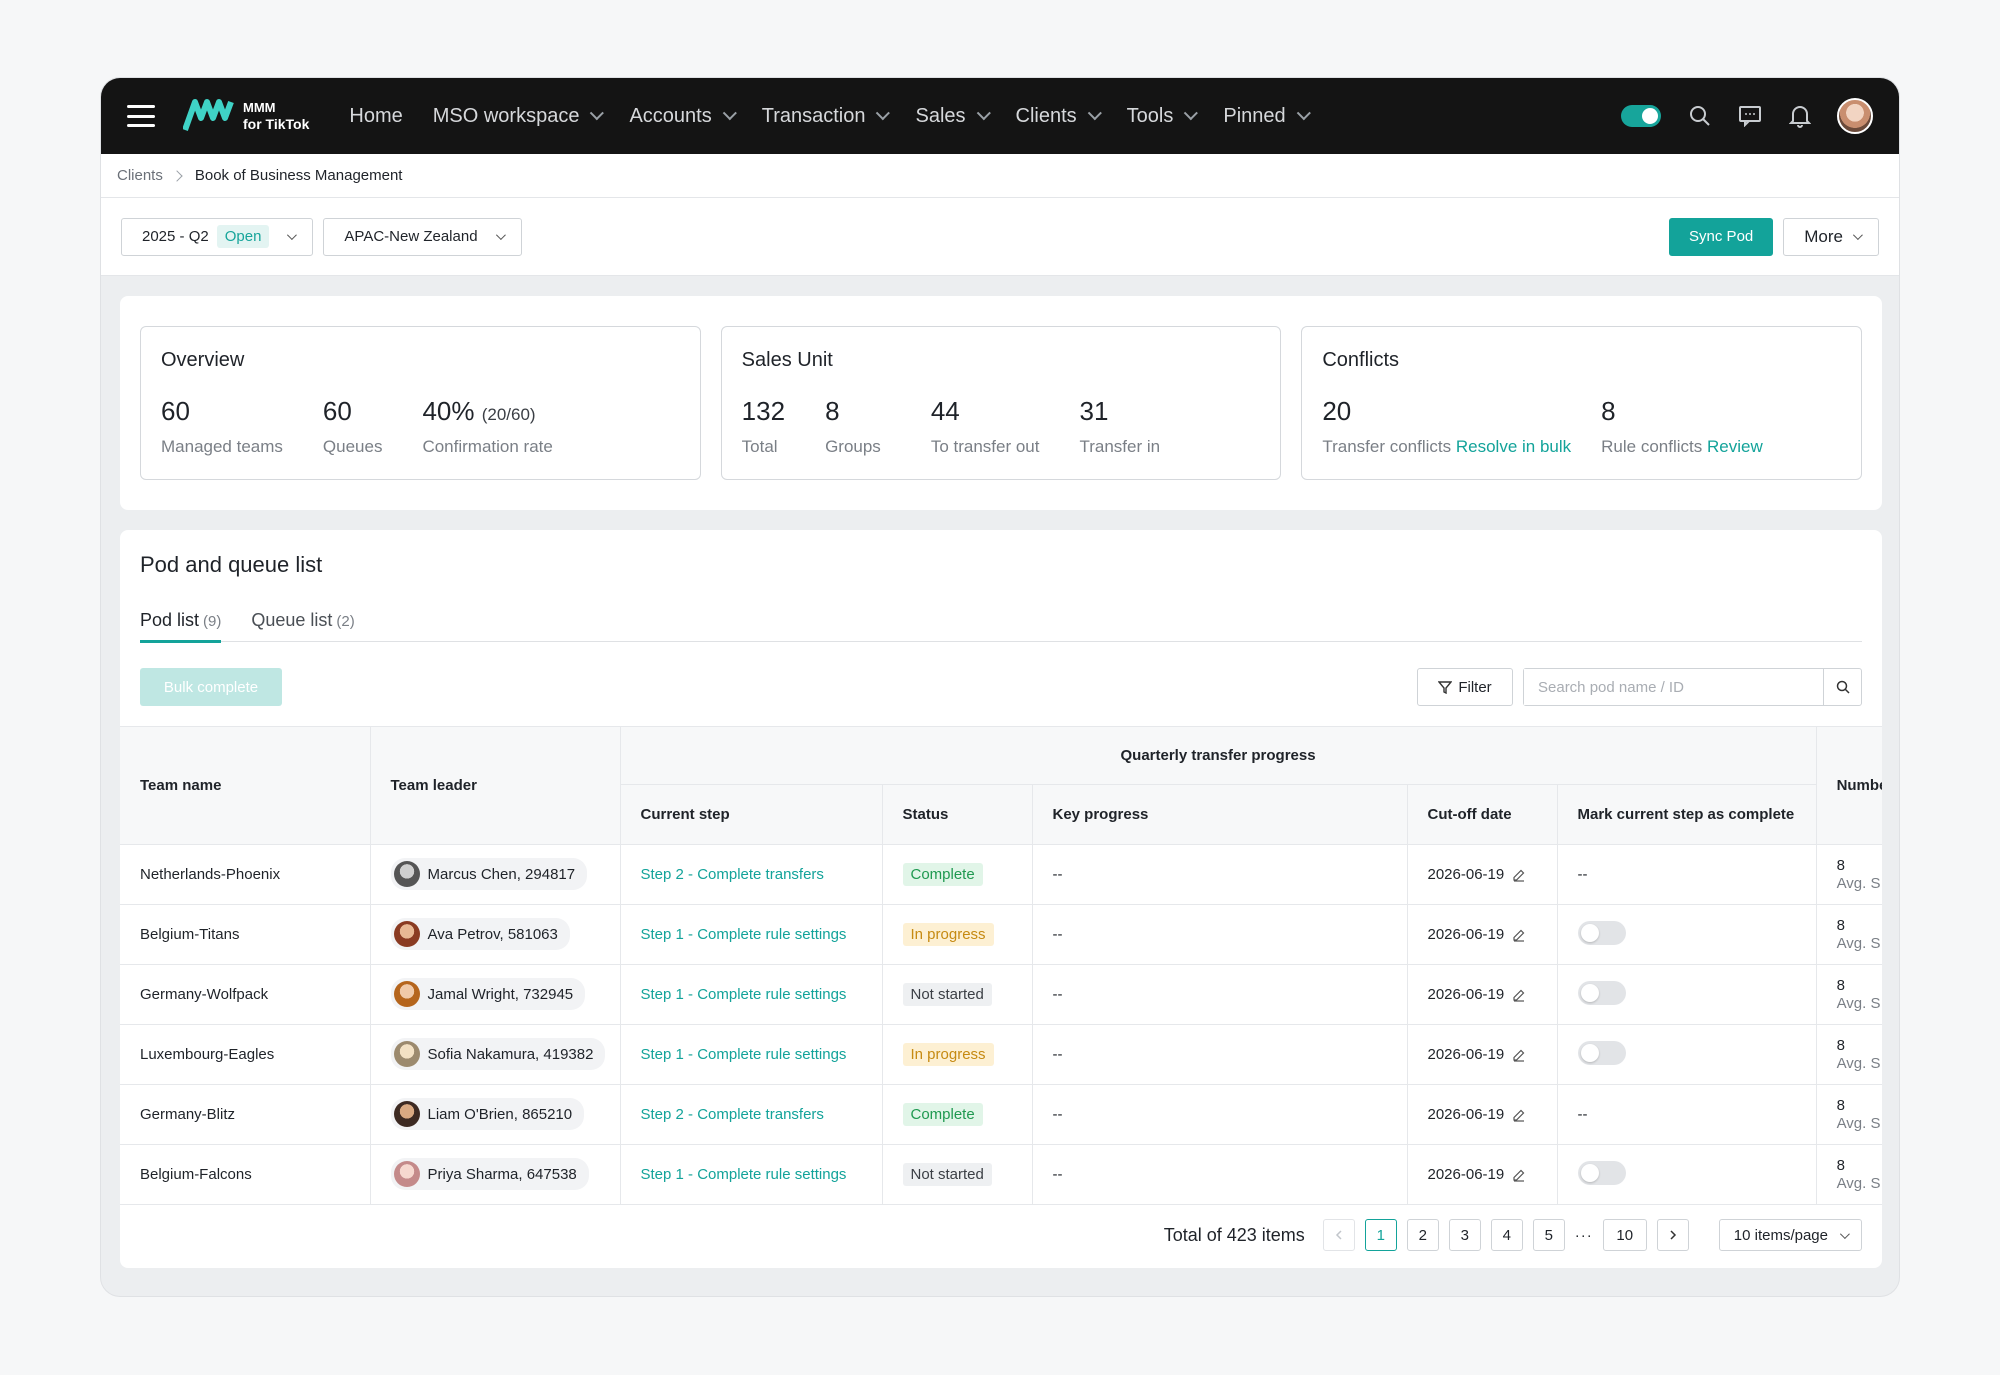  I want to click on stat-value: 44, so click(945, 411).